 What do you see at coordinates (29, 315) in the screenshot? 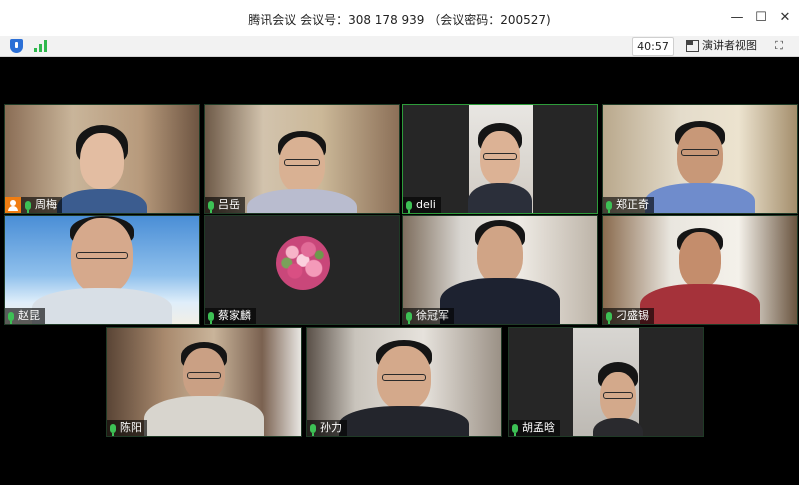
I see `participant-name: 赵昆` at bounding box center [29, 315].